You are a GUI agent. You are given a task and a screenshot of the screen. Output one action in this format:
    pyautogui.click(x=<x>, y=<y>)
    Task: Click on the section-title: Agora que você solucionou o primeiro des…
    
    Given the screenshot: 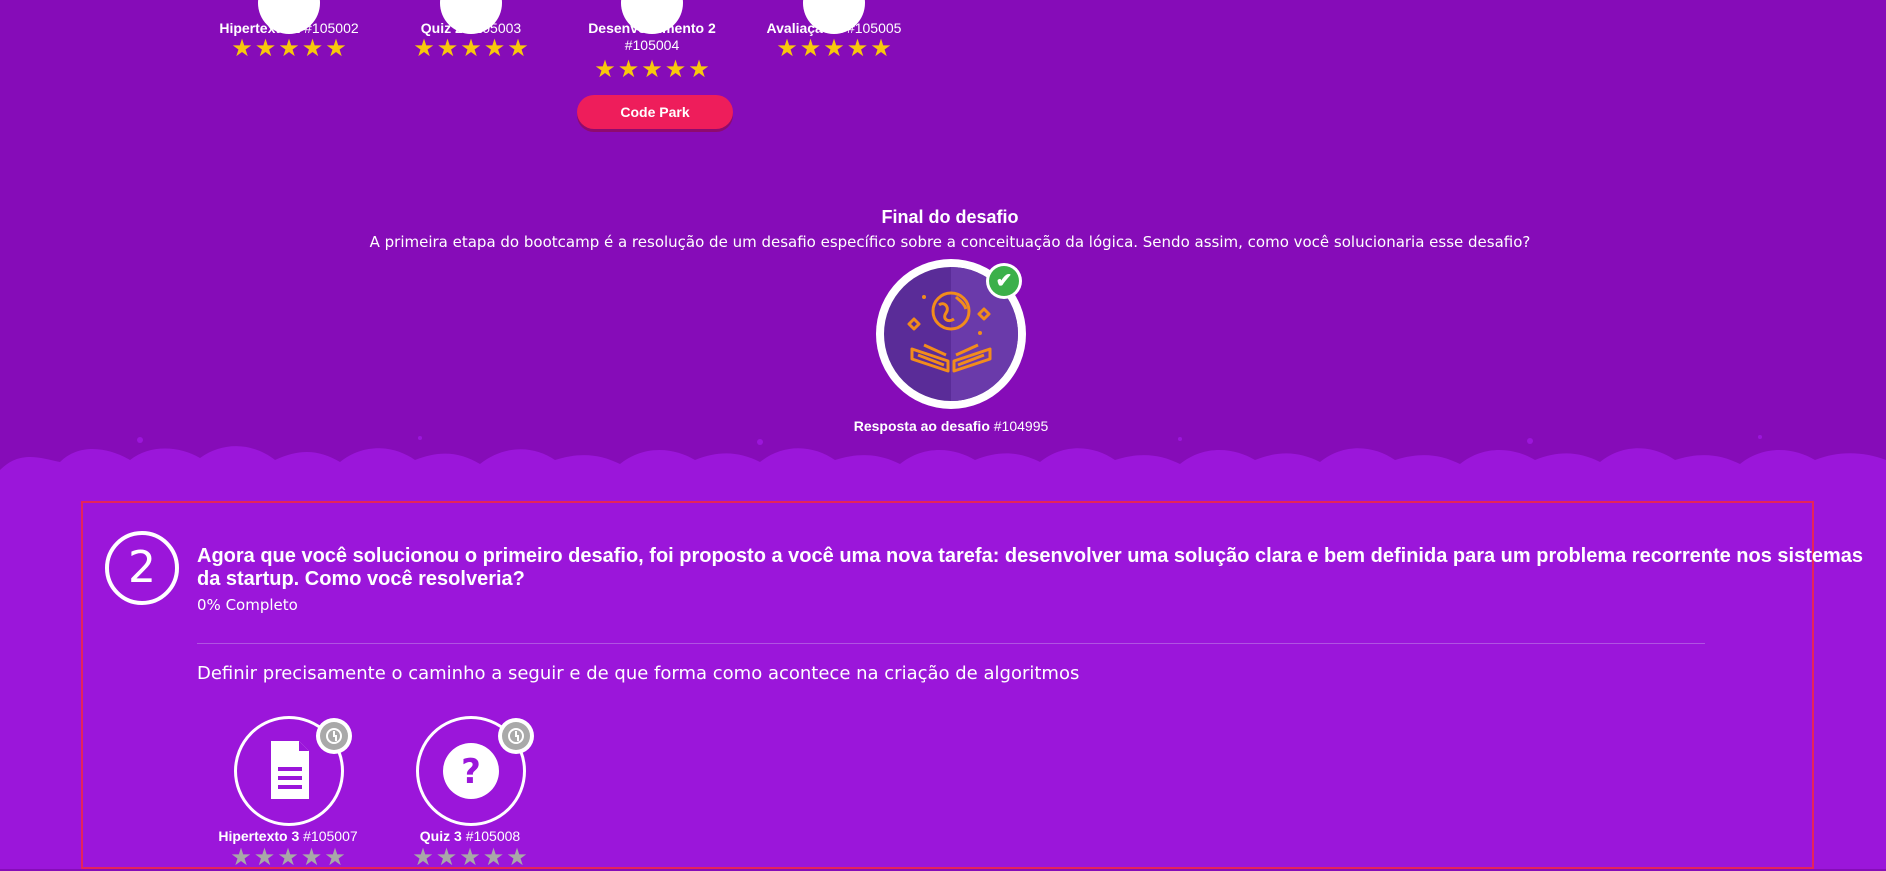 What is the action you would take?
    pyautogui.click(x=1041, y=568)
    